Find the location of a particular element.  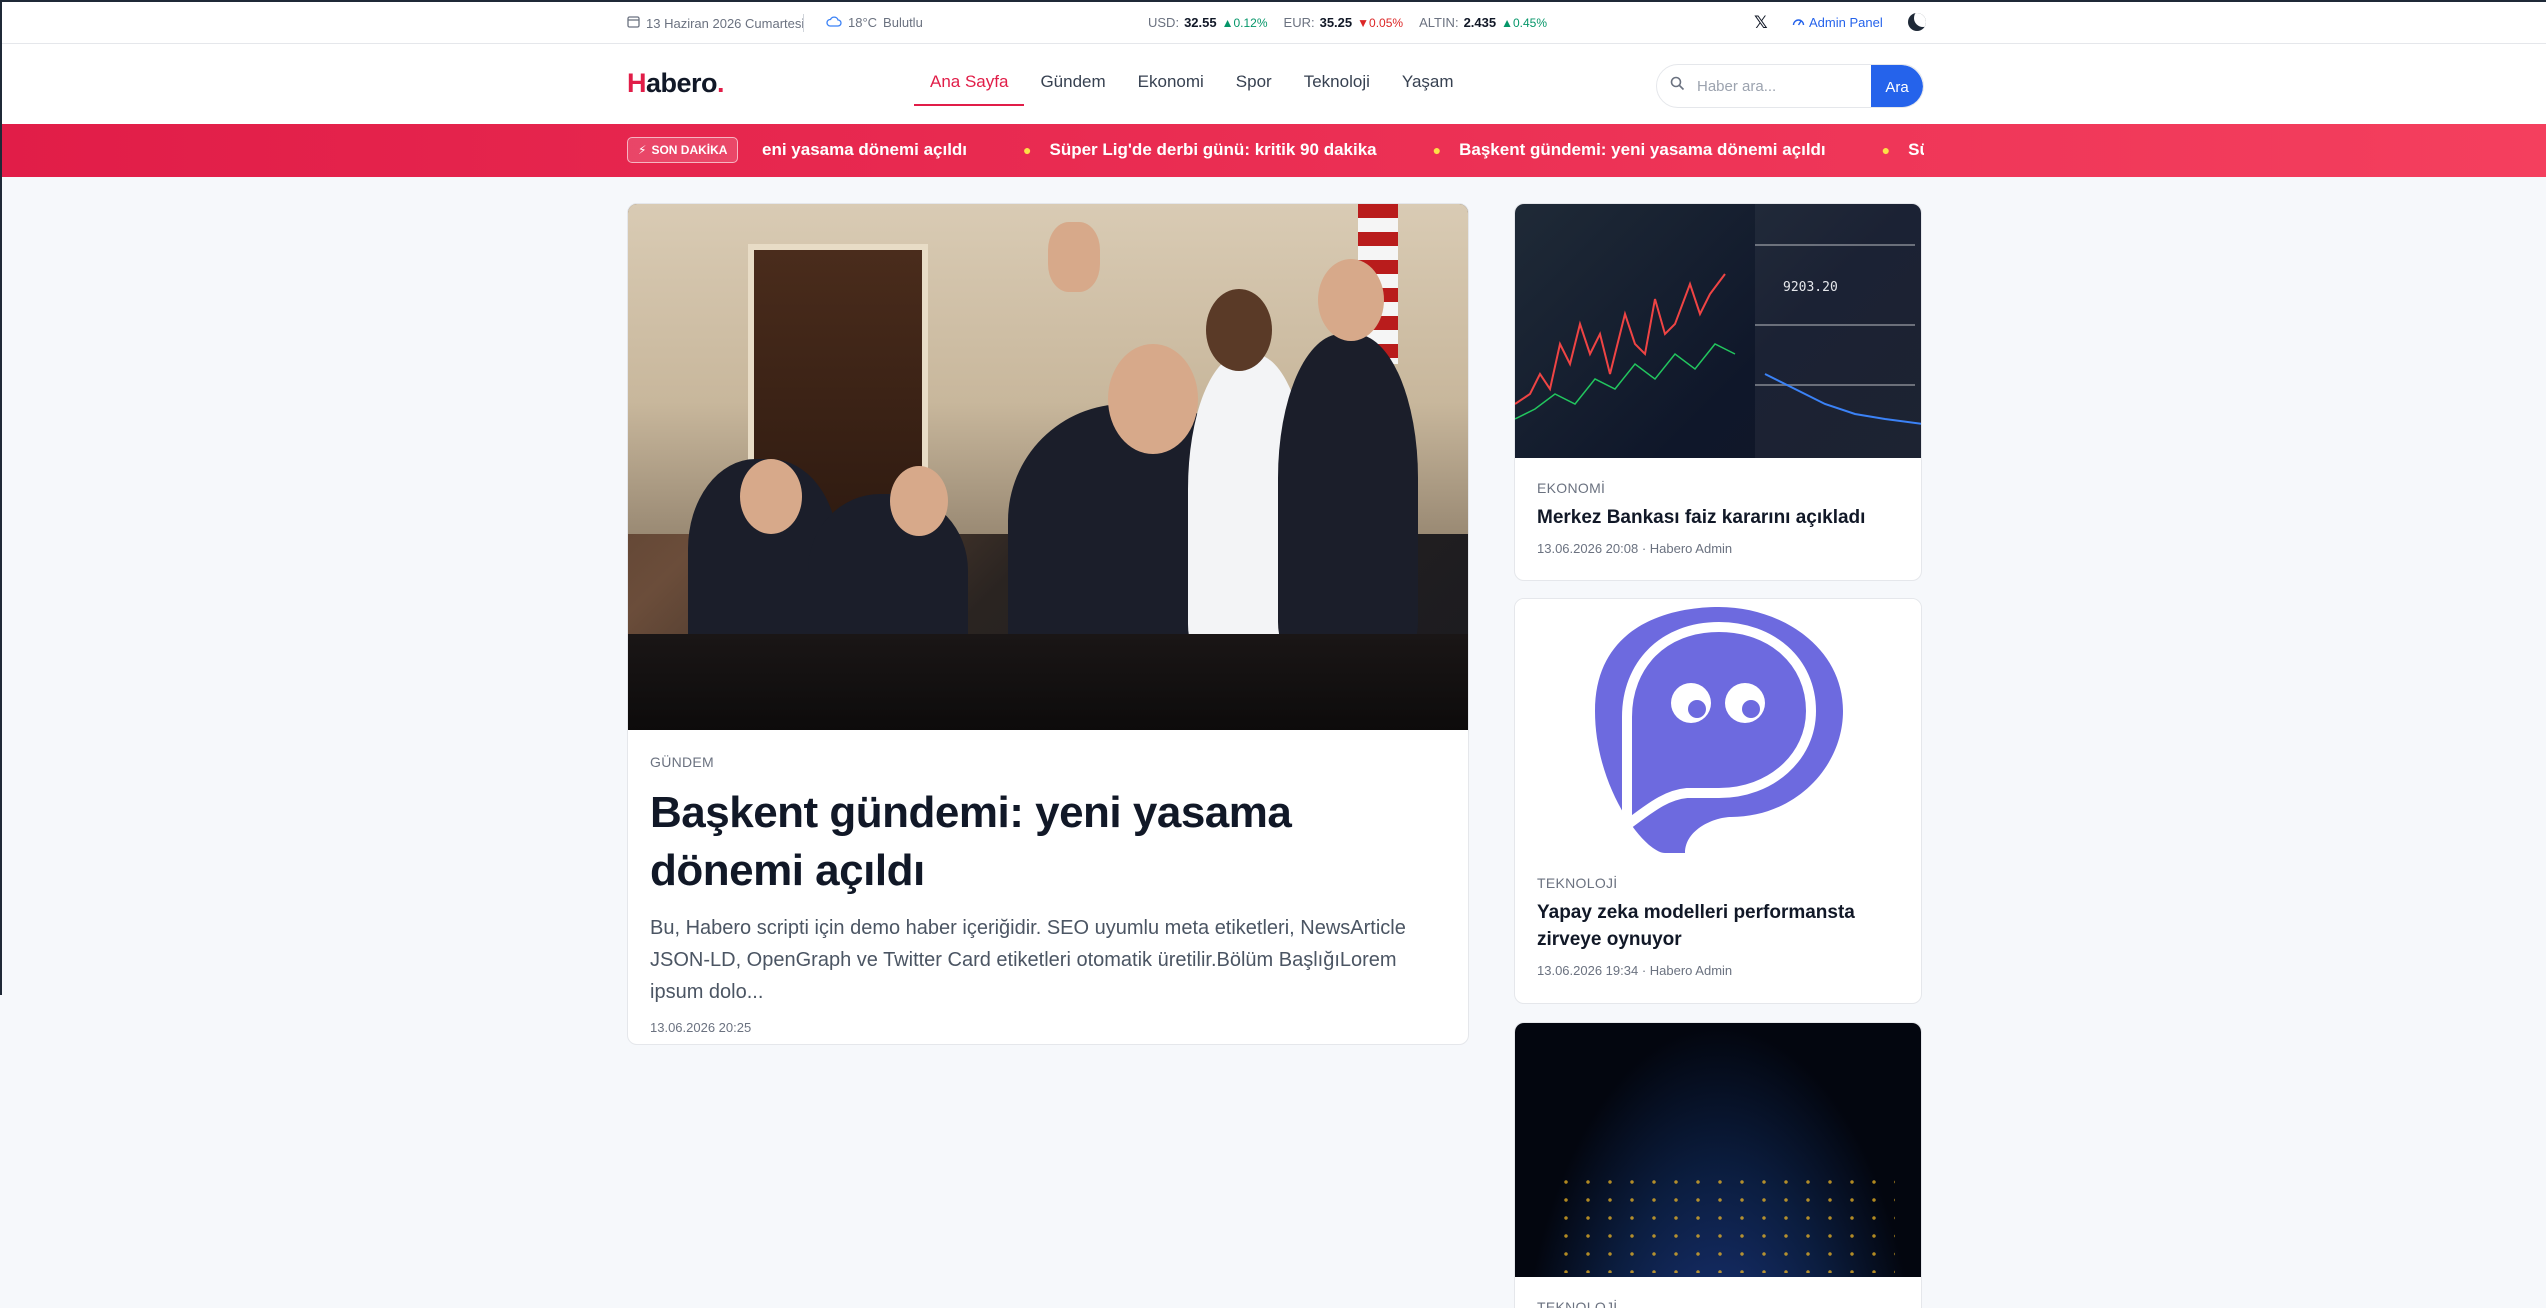

lightning-icon: ⚡ is located at coordinates (642, 150).